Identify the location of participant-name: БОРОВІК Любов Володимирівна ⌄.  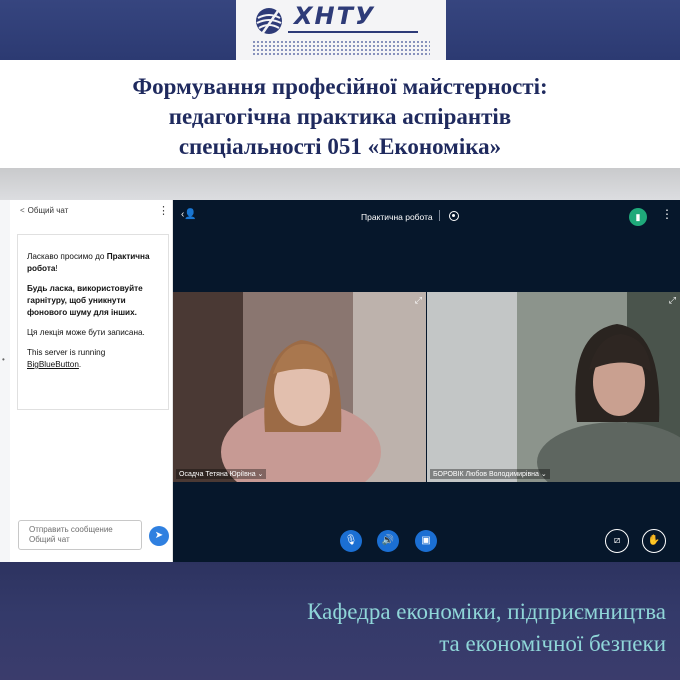
(490, 474).